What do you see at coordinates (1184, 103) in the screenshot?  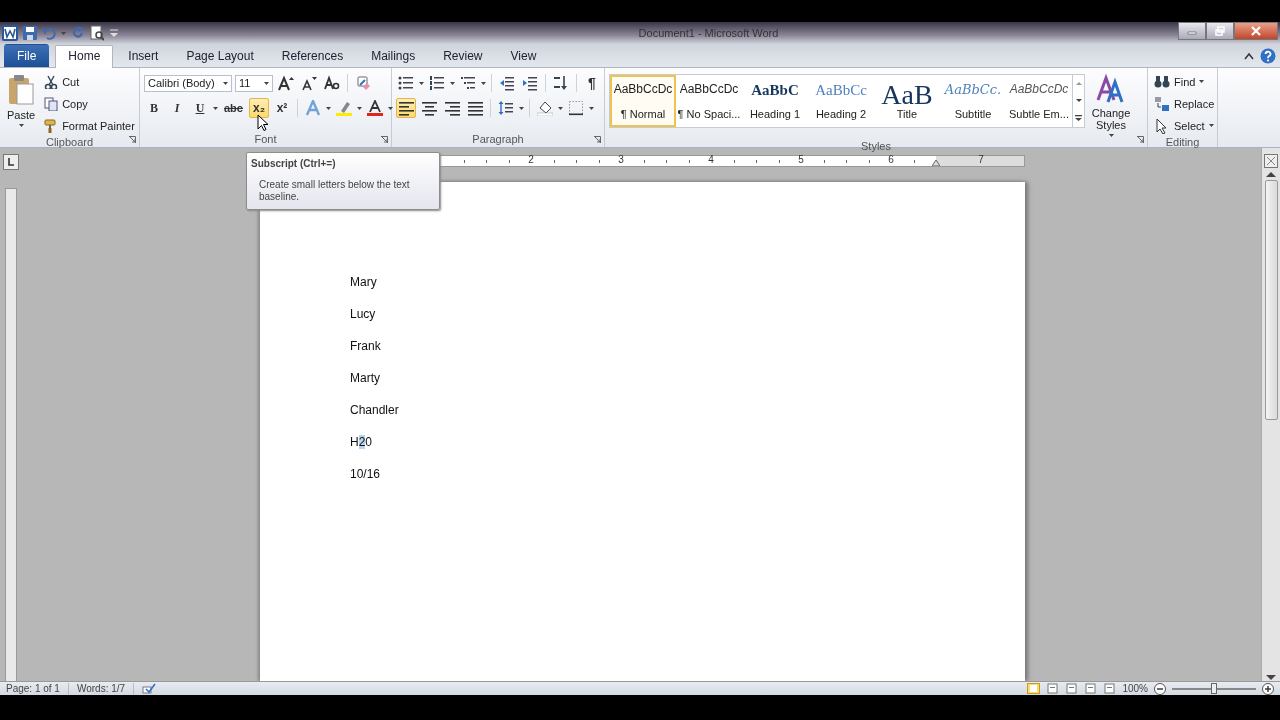 I see `replace-button: Replace` at bounding box center [1184, 103].